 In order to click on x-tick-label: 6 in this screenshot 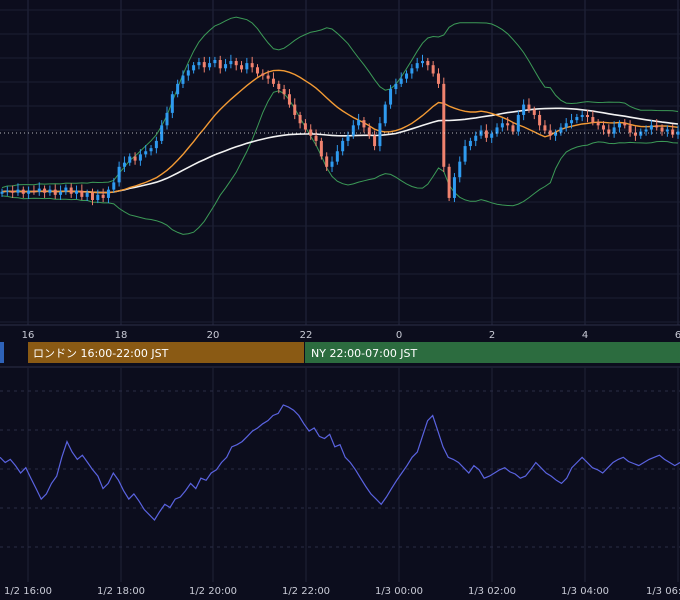, I will do `click(677, 335)`.